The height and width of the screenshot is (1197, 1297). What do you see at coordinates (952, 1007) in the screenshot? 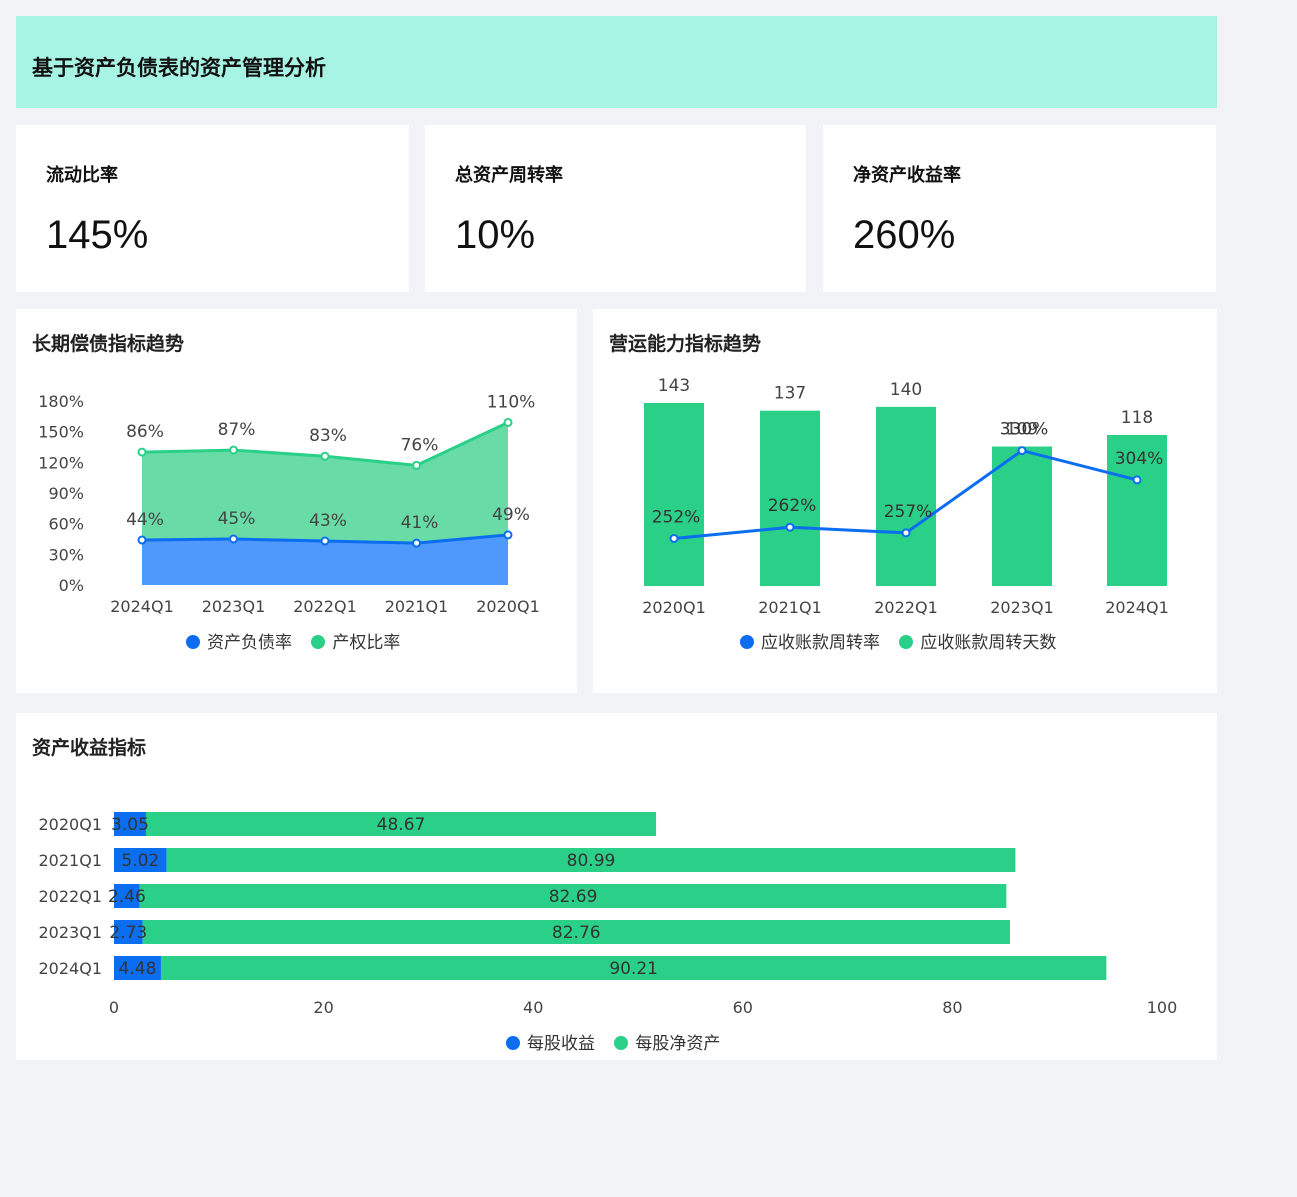
I see `x-tick-label: 80` at bounding box center [952, 1007].